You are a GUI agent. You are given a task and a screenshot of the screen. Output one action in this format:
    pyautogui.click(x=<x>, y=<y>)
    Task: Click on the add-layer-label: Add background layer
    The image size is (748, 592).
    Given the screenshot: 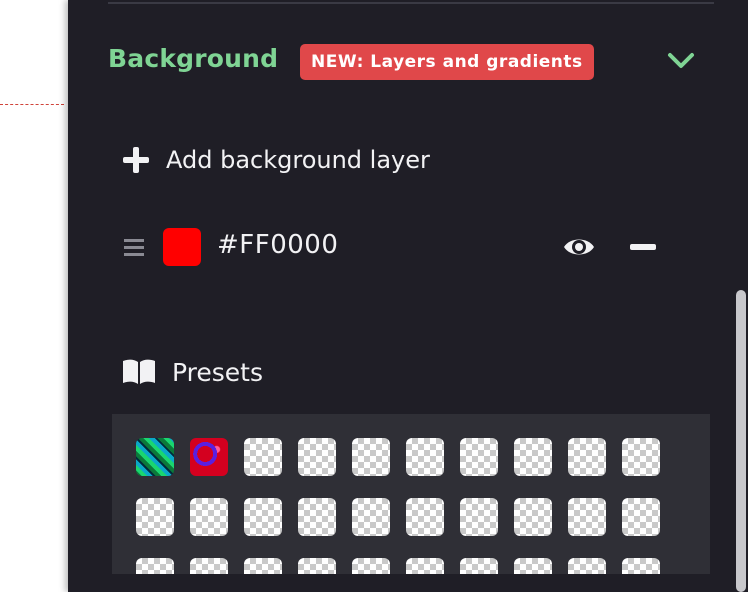 What is the action you would take?
    pyautogui.click(x=298, y=160)
    